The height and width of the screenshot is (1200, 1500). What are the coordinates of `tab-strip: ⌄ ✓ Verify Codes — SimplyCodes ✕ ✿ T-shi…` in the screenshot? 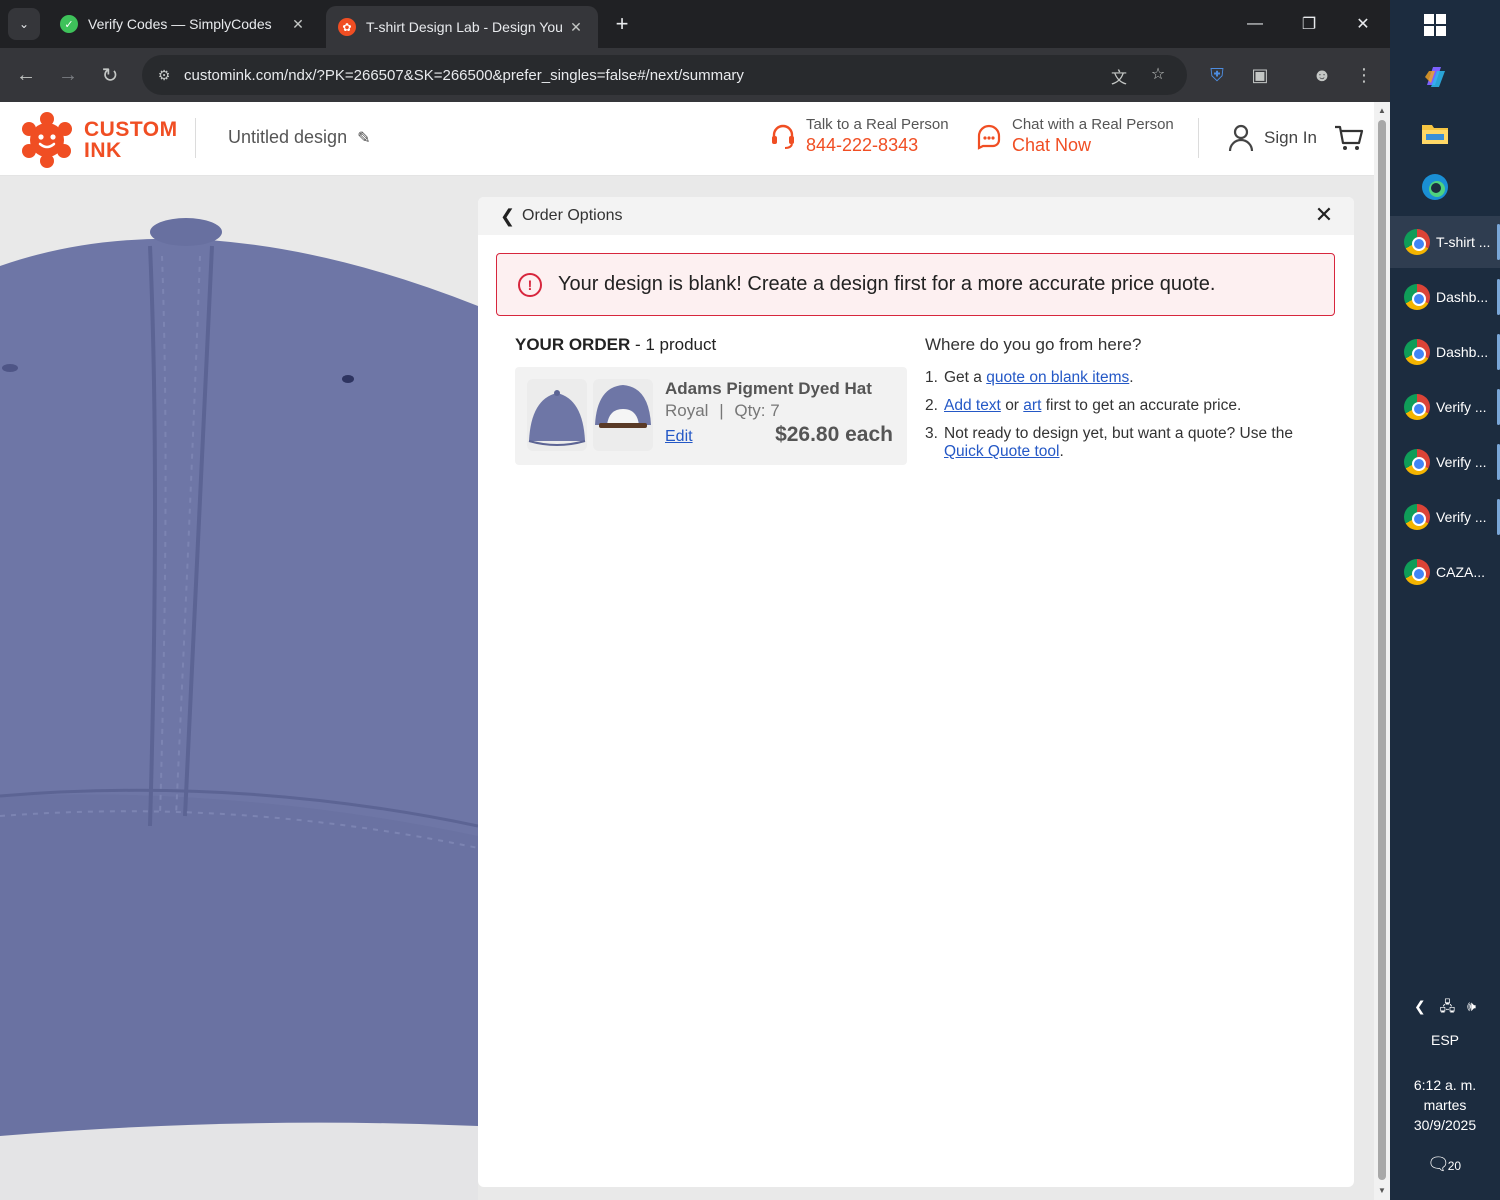 It's located at (695, 24).